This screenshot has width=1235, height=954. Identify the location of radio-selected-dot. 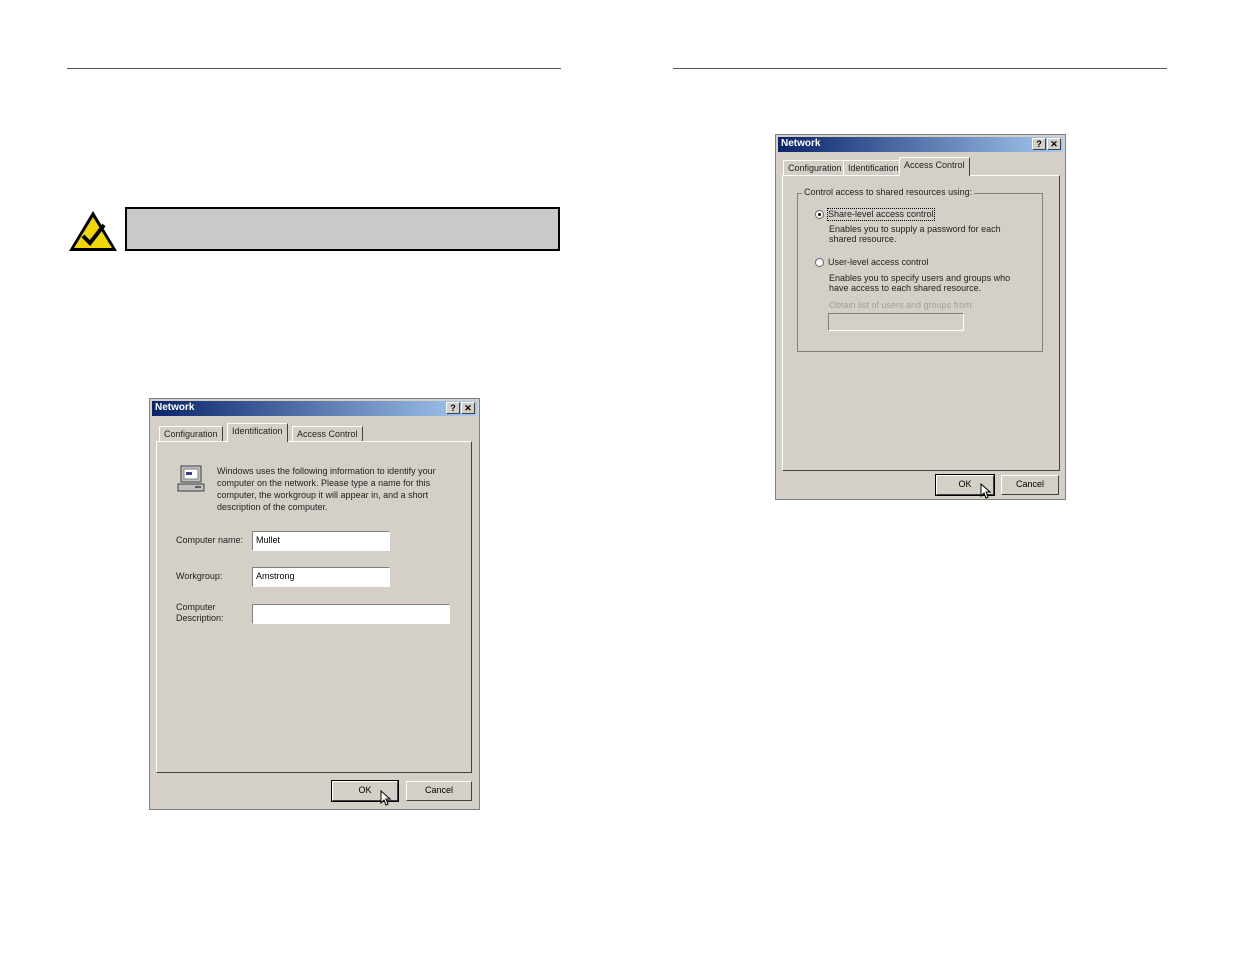
(819, 214).